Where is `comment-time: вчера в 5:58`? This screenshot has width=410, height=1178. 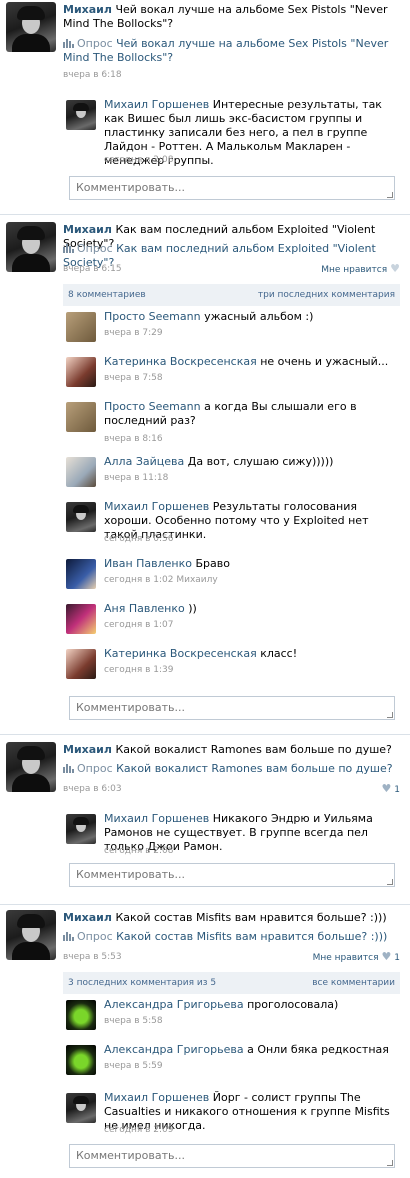 comment-time: вчера в 5:58 is located at coordinates (133, 1021).